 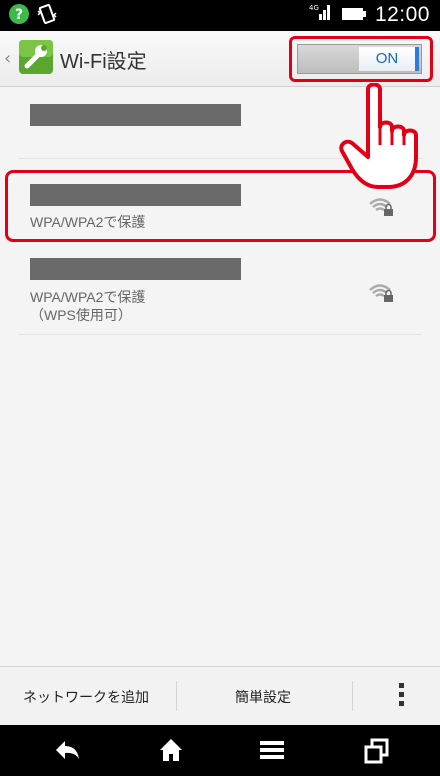 I want to click on bottom-action-bar: ネットワークを追加 簡単設定, so click(x=220, y=696).